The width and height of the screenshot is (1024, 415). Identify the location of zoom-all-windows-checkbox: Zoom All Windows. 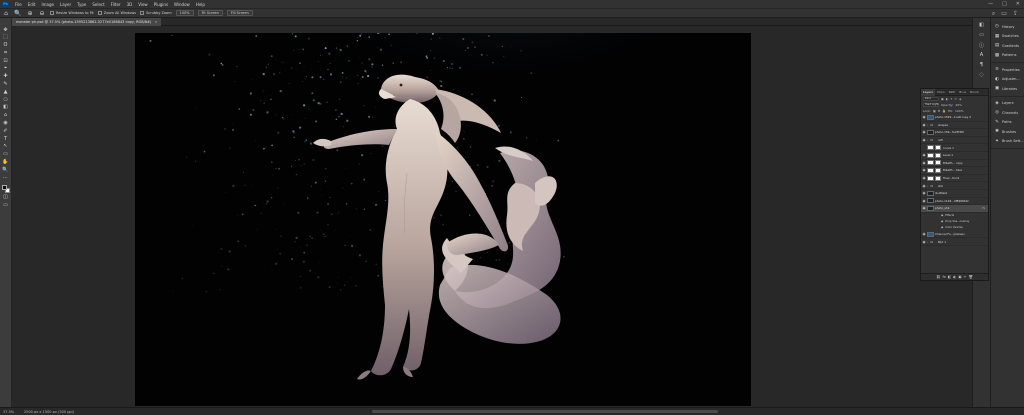
(116, 13).